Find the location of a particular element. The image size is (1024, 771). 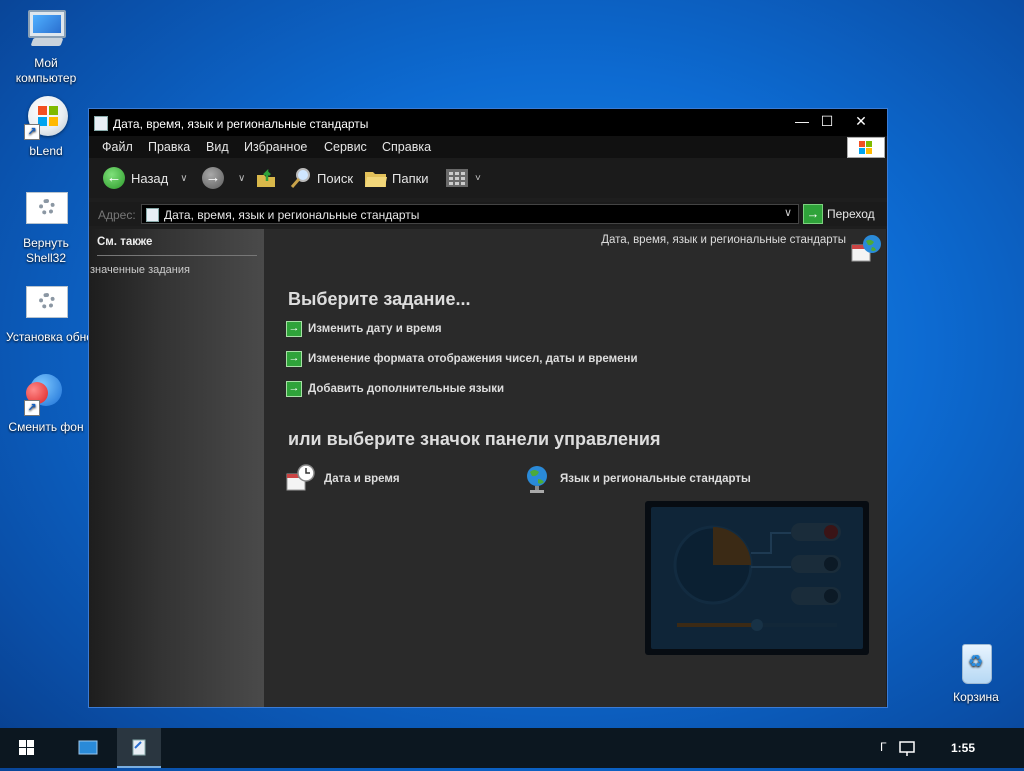

desktop-icon-recycle-bin: Корзина is located at coordinates (976, 672).